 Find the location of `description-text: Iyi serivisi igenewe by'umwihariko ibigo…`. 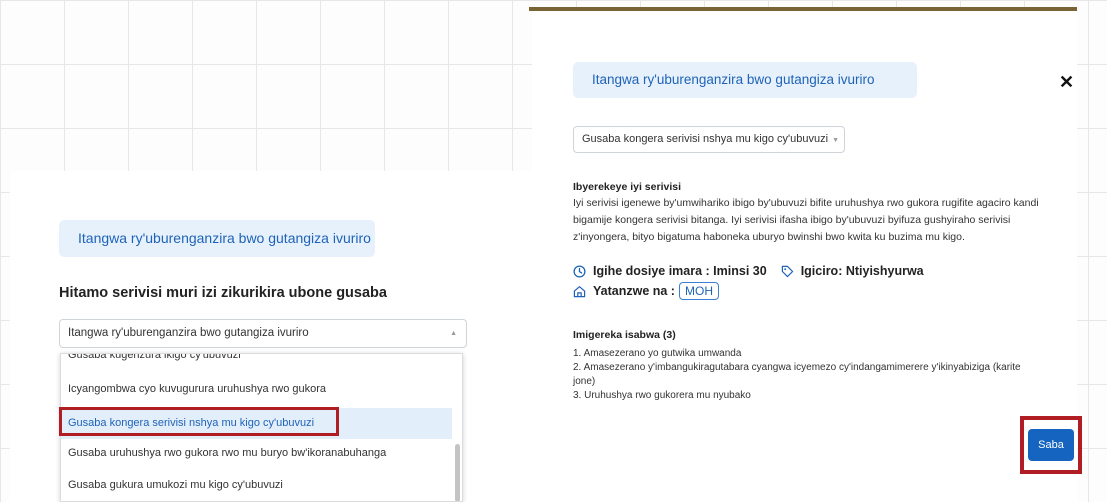

description-text: Iyi serivisi igenewe by'umwihariko ibigo… is located at coordinates (818, 220).